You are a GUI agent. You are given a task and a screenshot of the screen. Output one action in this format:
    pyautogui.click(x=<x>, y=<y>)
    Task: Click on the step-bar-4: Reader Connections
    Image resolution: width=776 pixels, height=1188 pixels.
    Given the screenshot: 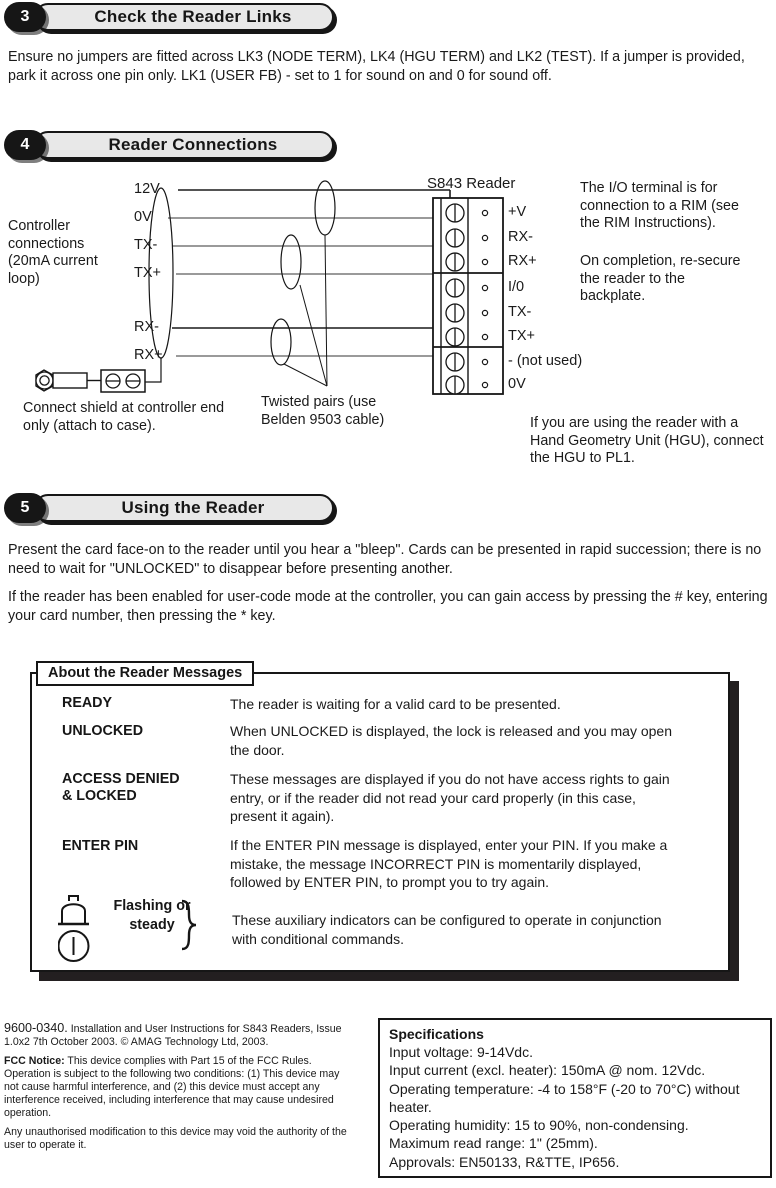 What is the action you would take?
    pyautogui.click(x=184, y=145)
    